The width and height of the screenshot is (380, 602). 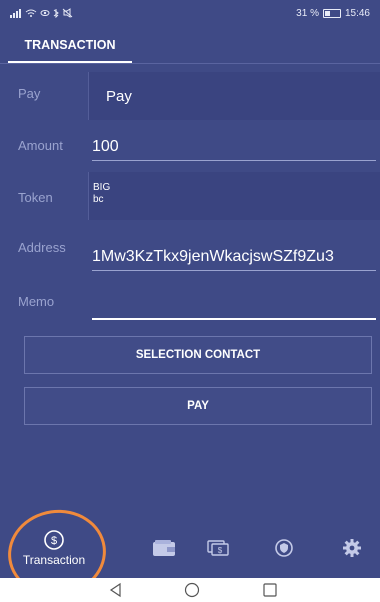 What do you see at coordinates (42, 247) in the screenshot?
I see `address-label: Address` at bounding box center [42, 247].